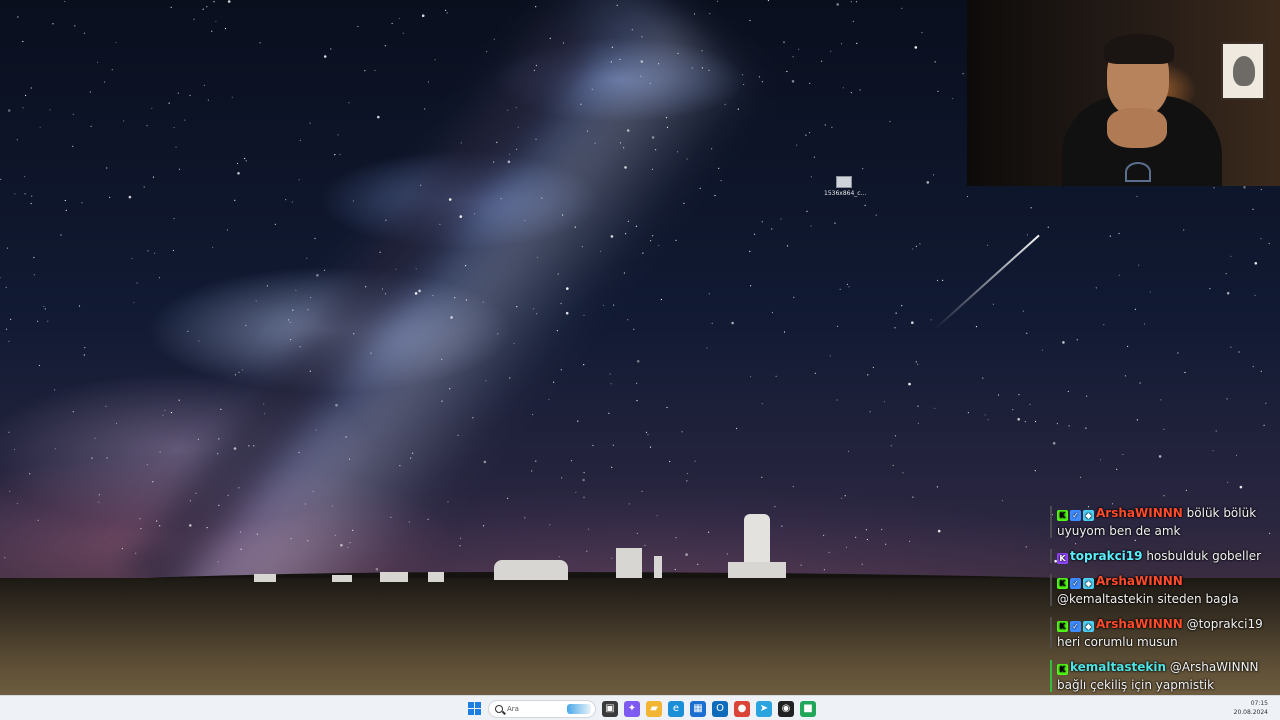 This screenshot has height=720, width=1280. Describe the element at coordinates (1251, 708) in the screenshot. I see `system-clock: 07:15 20.08.2024` at that location.